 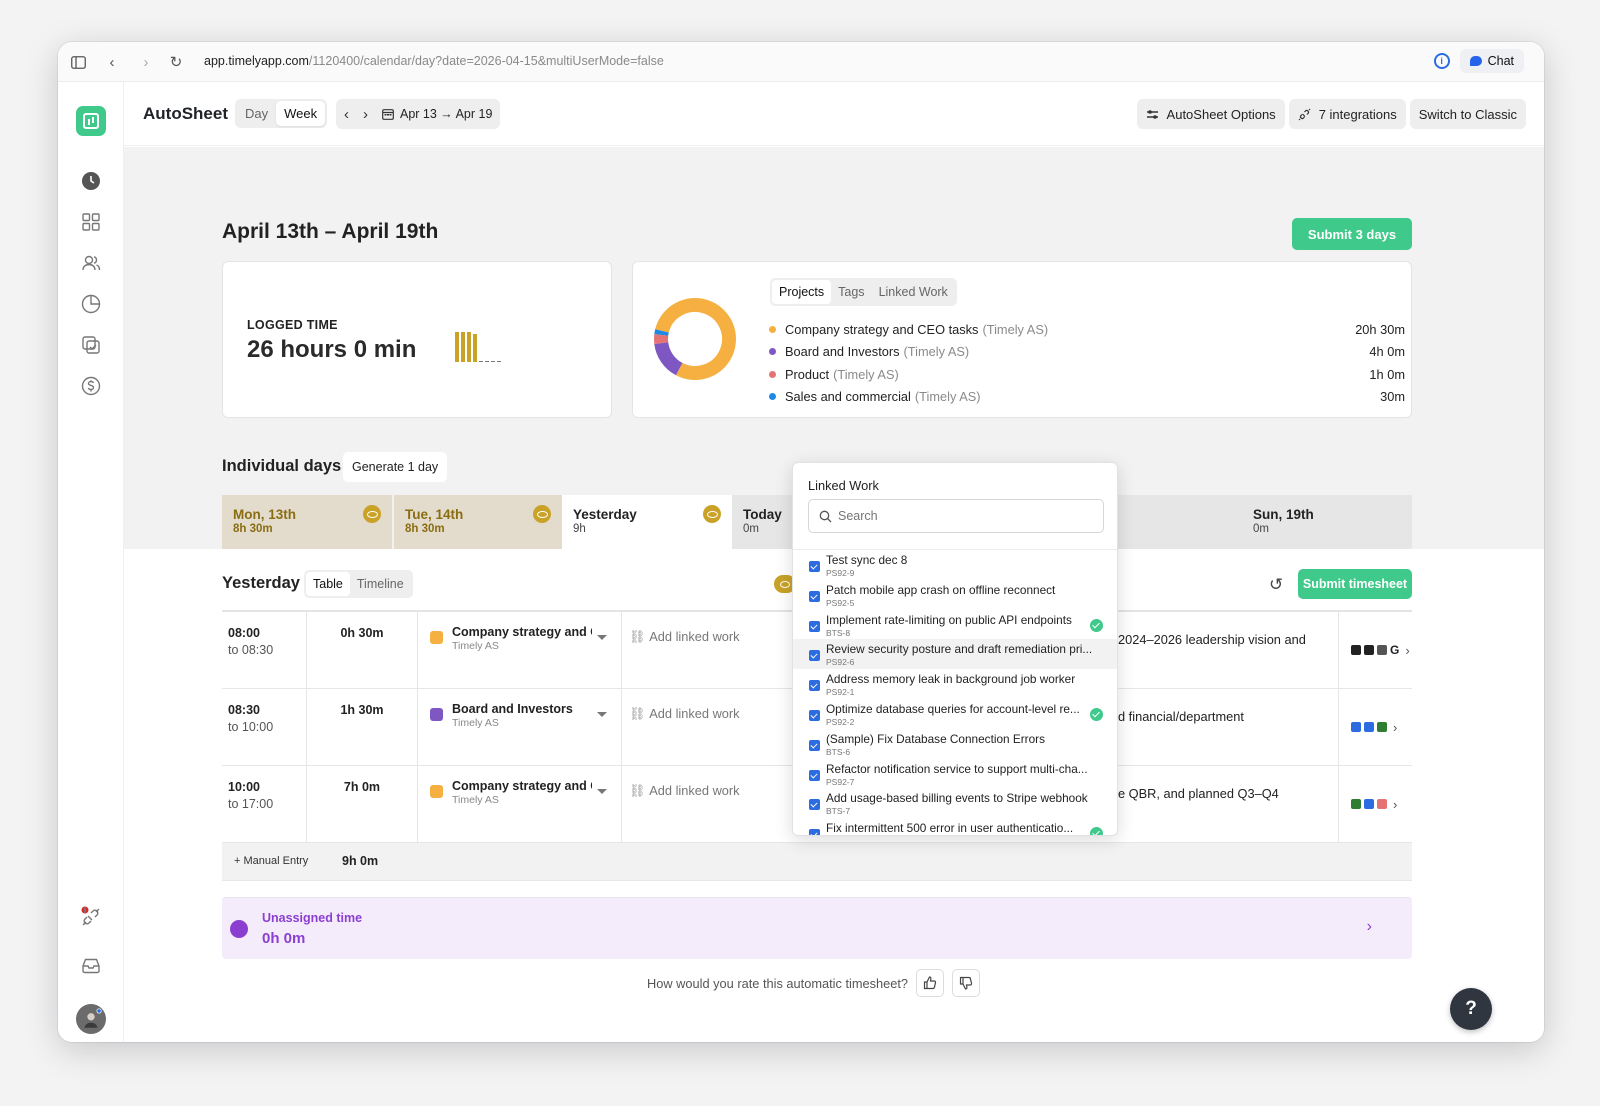 I want to click on time-range-cell: 10:00 to 17:00, so click(x=264, y=804).